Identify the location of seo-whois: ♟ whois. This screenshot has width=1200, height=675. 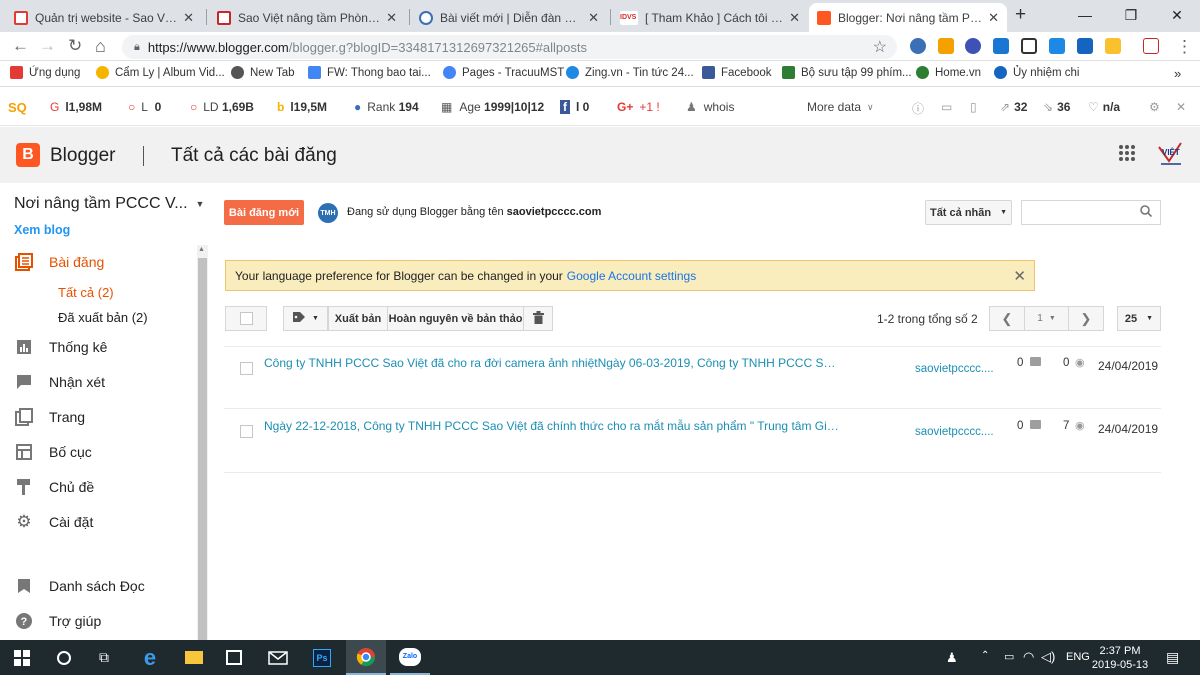
(710, 107).